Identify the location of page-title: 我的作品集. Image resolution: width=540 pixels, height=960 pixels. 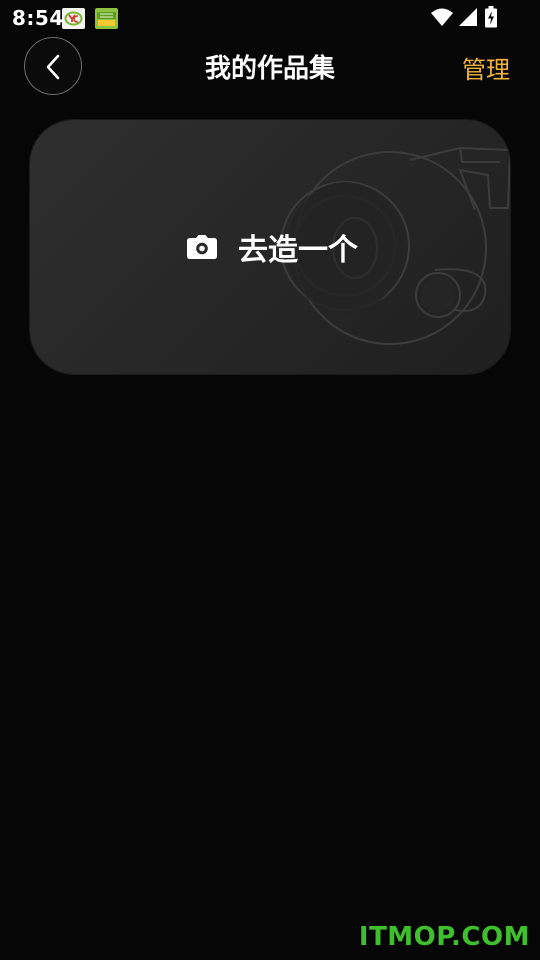
(269, 69).